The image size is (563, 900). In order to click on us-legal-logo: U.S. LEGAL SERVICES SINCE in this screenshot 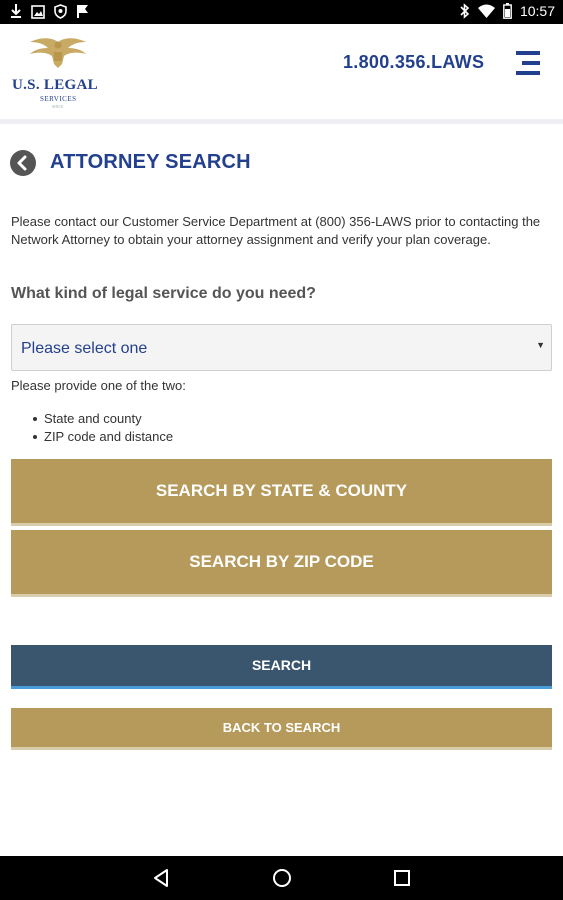, I will do `click(58, 71)`.